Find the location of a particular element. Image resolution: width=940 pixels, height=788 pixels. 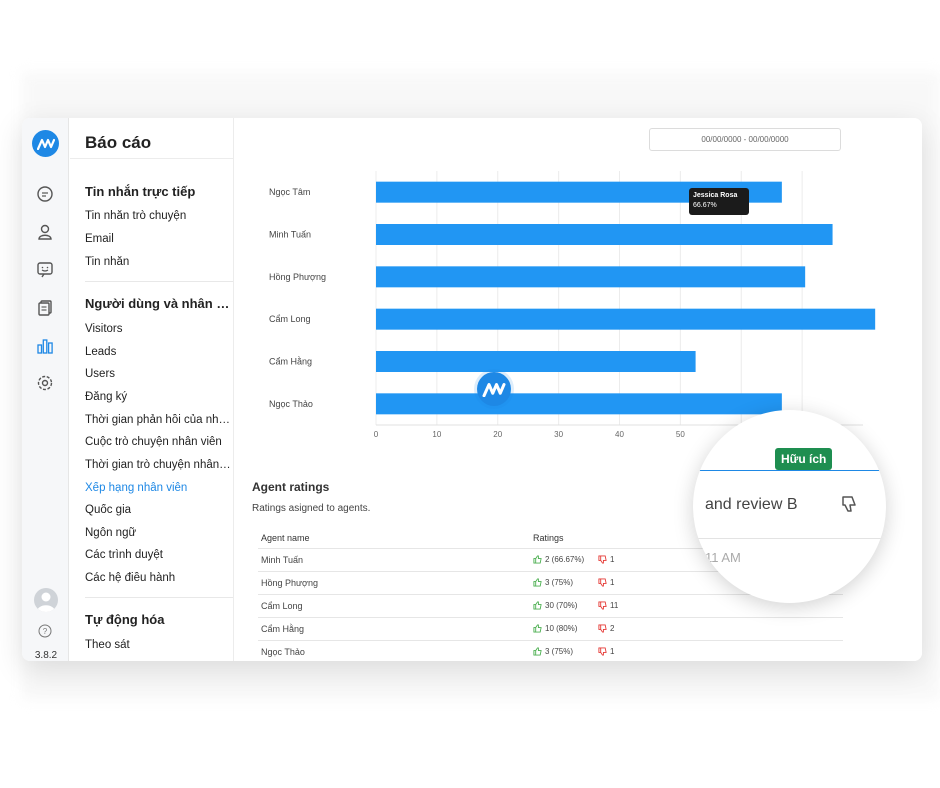

thumbs-down-rating: 11 is located at coordinates (608, 605).